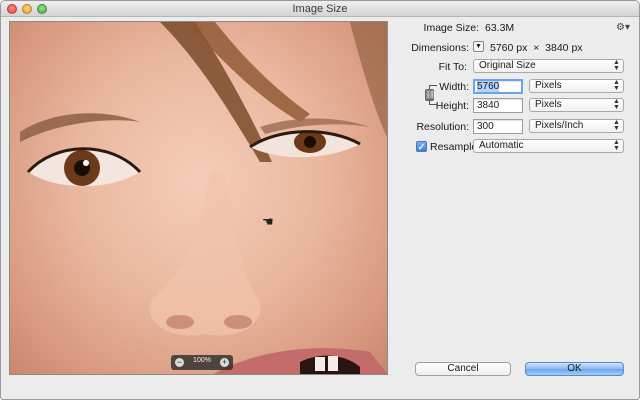 This screenshot has height=400, width=640. Describe the element at coordinates (536, 48) in the screenshot. I see `dimensions-value: 5760 px × 3840 px` at that location.